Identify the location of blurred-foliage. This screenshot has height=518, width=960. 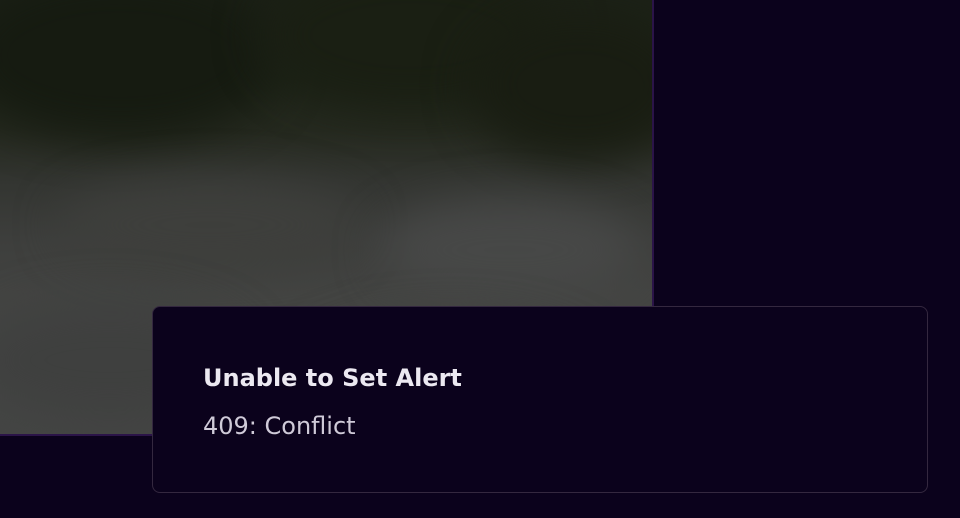
(140, 70).